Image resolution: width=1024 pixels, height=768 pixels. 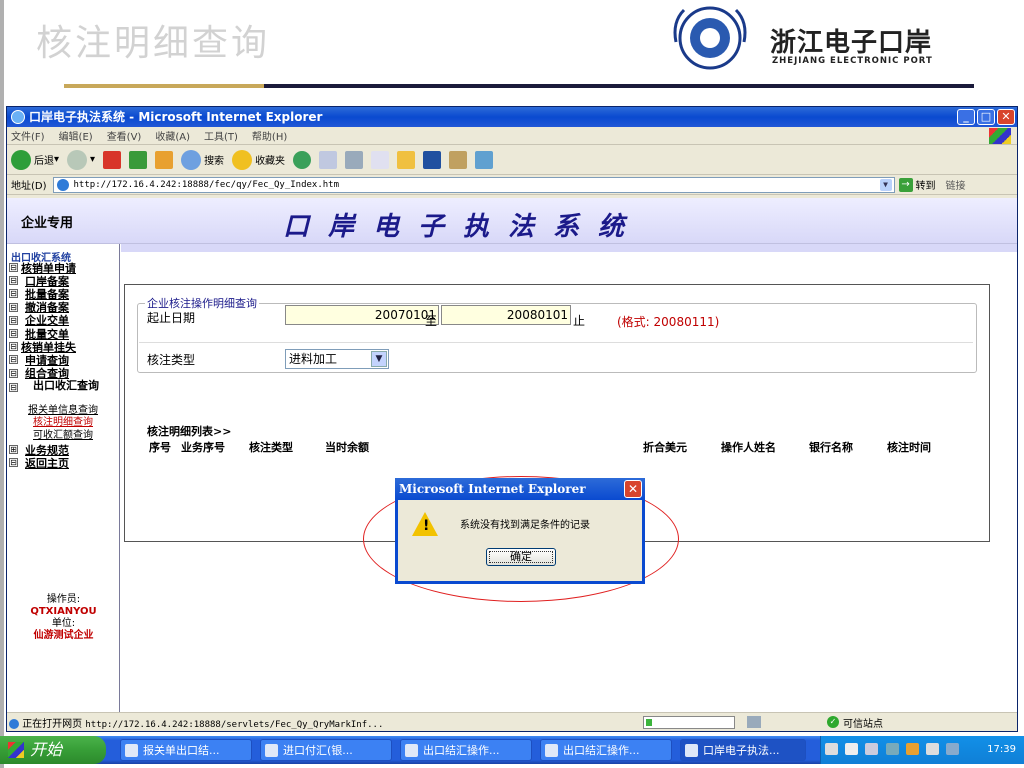 I want to click on collapse-icon: ⊞, so click(x=13, y=450).